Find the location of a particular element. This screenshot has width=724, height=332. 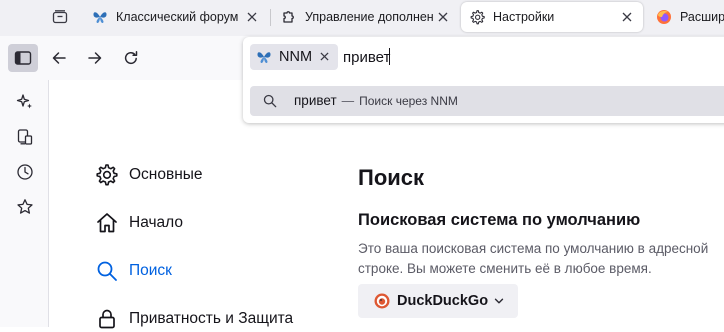

nav-item-label: Начало is located at coordinates (156, 222).